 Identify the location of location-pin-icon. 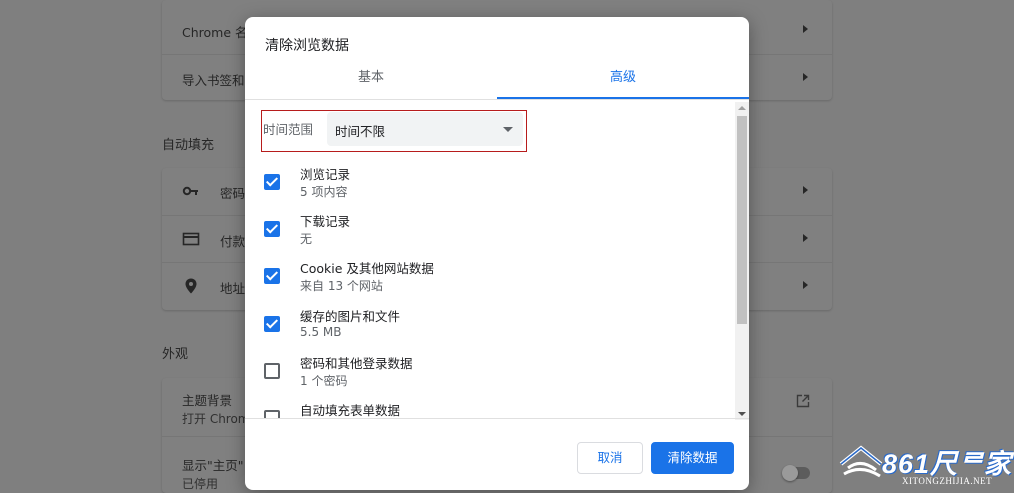
(191, 286).